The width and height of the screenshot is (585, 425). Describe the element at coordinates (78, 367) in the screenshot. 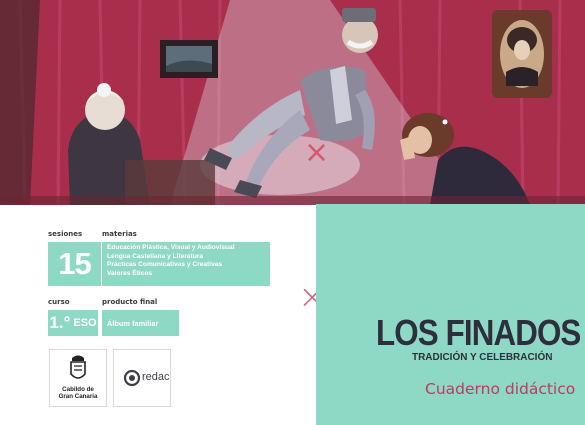

I see `coat-of-arms-icon` at that location.